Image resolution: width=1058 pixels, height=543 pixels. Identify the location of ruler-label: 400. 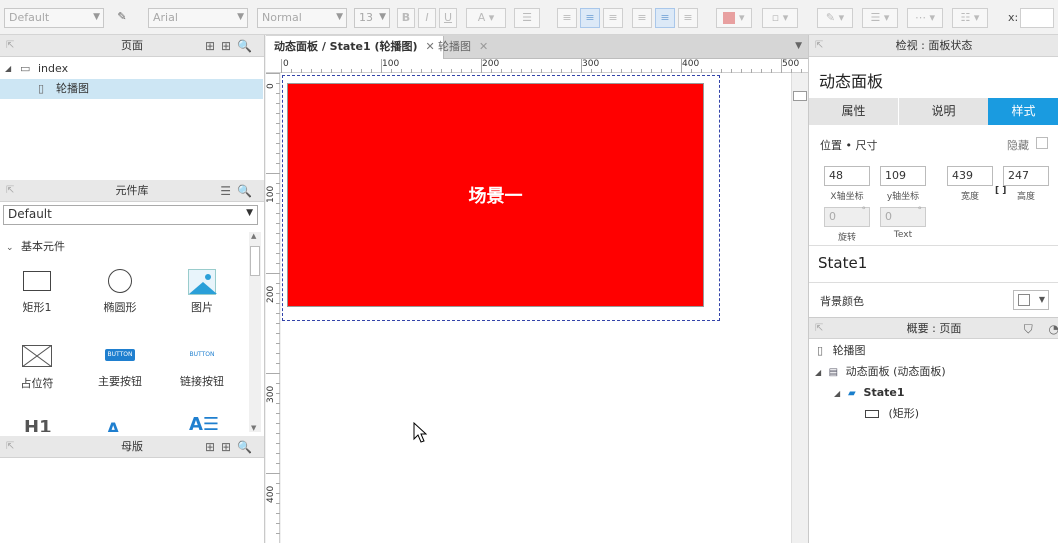
(271, 494).